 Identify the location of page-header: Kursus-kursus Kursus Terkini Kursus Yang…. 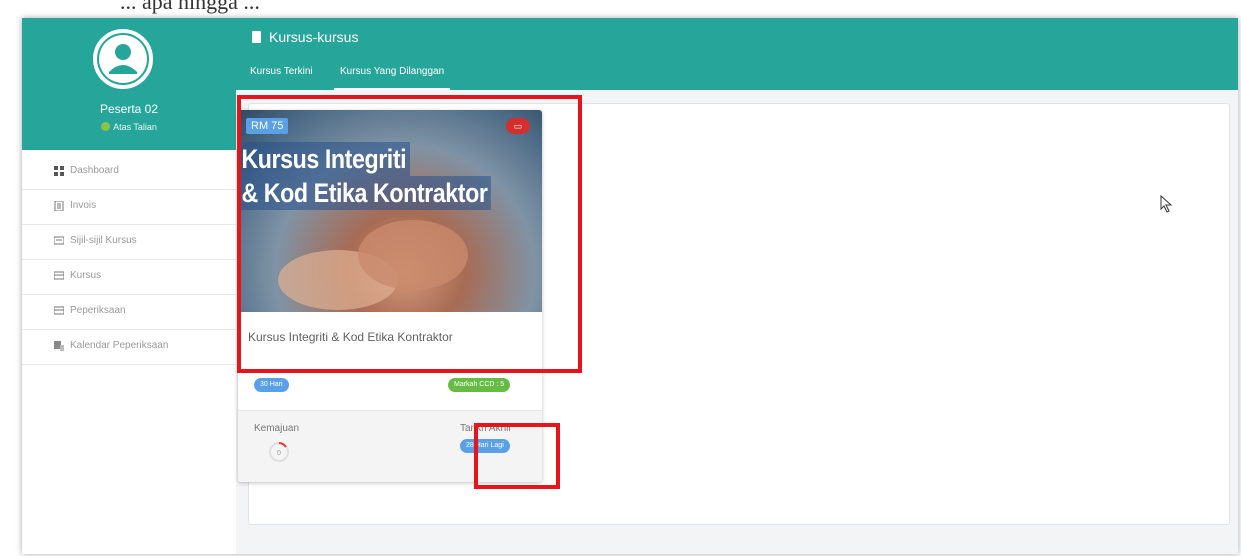
(737, 54).